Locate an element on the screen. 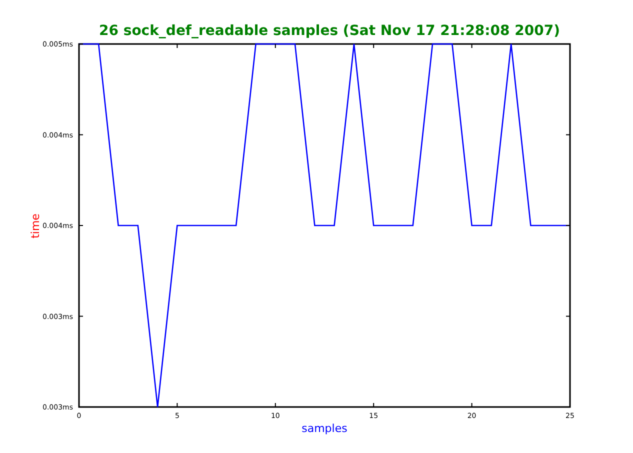 The width and height of the screenshot is (633, 453). axis-label: time is located at coordinates (35, 226).